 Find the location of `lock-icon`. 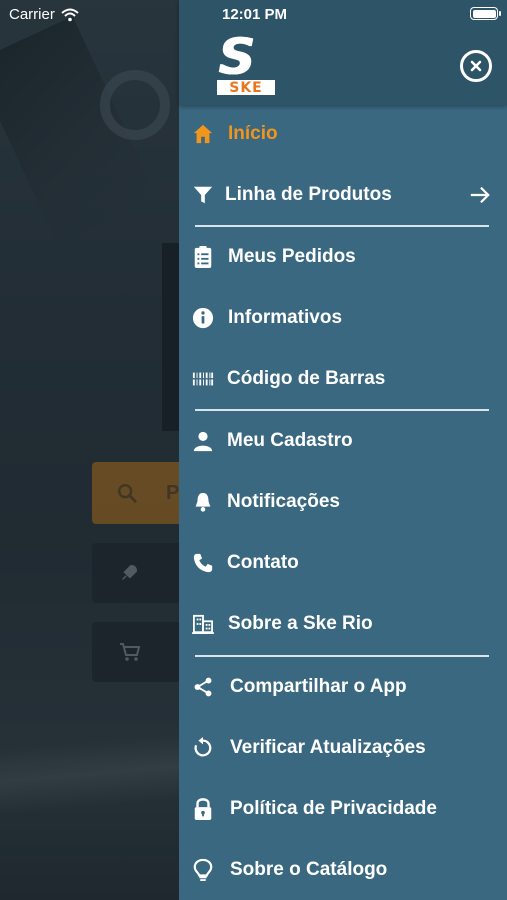

lock-icon is located at coordinates (203, 809).